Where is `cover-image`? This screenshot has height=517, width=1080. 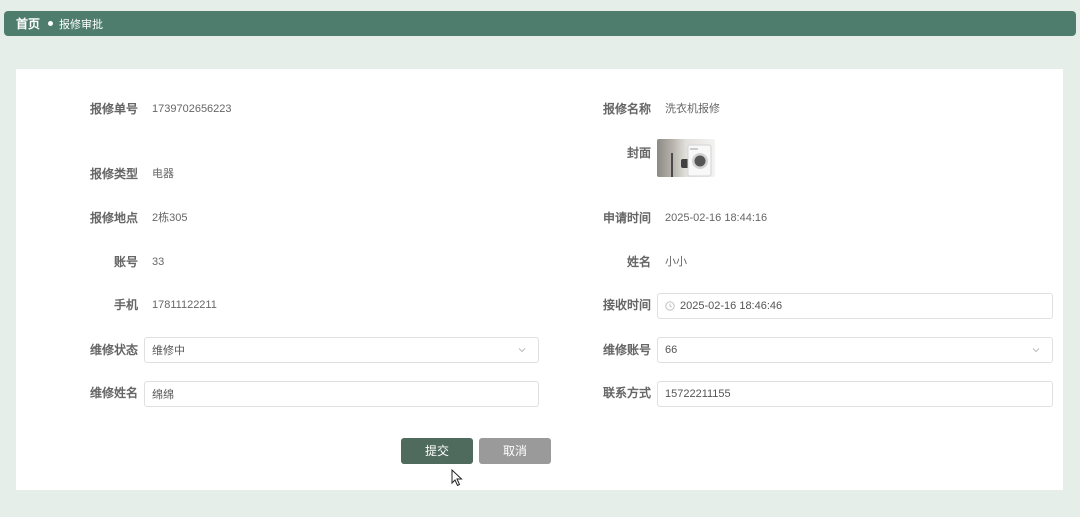
cover-image is located at coordinates (686, 158).